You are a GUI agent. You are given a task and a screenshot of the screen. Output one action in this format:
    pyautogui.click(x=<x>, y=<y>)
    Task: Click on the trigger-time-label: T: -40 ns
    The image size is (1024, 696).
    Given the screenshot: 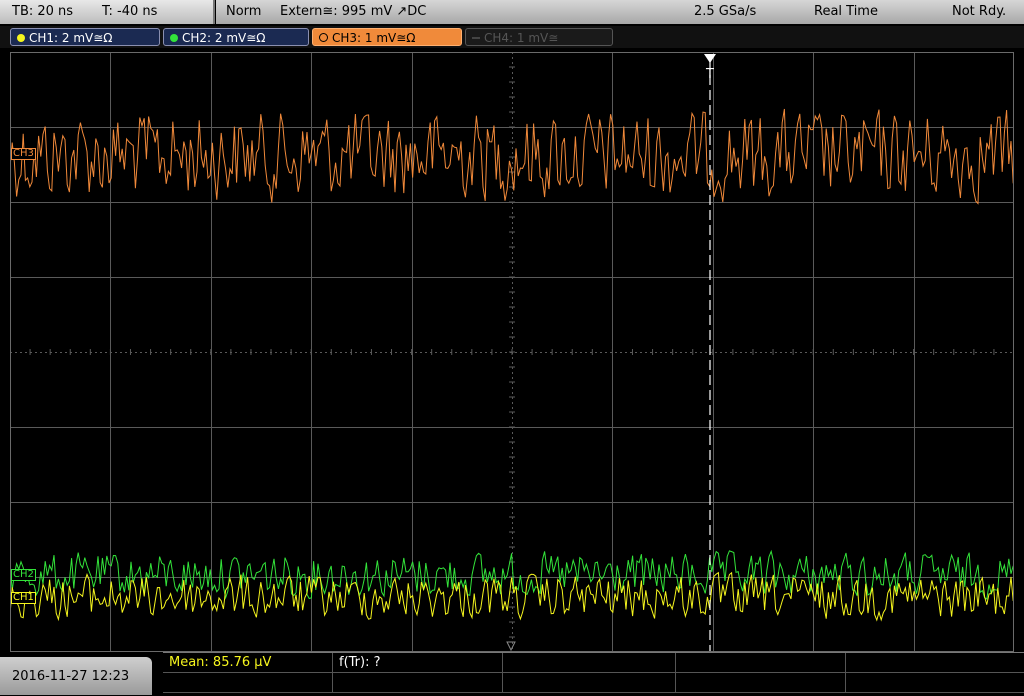 What is the action you would take?
    pyautogui.click(x=130, y=11)
    